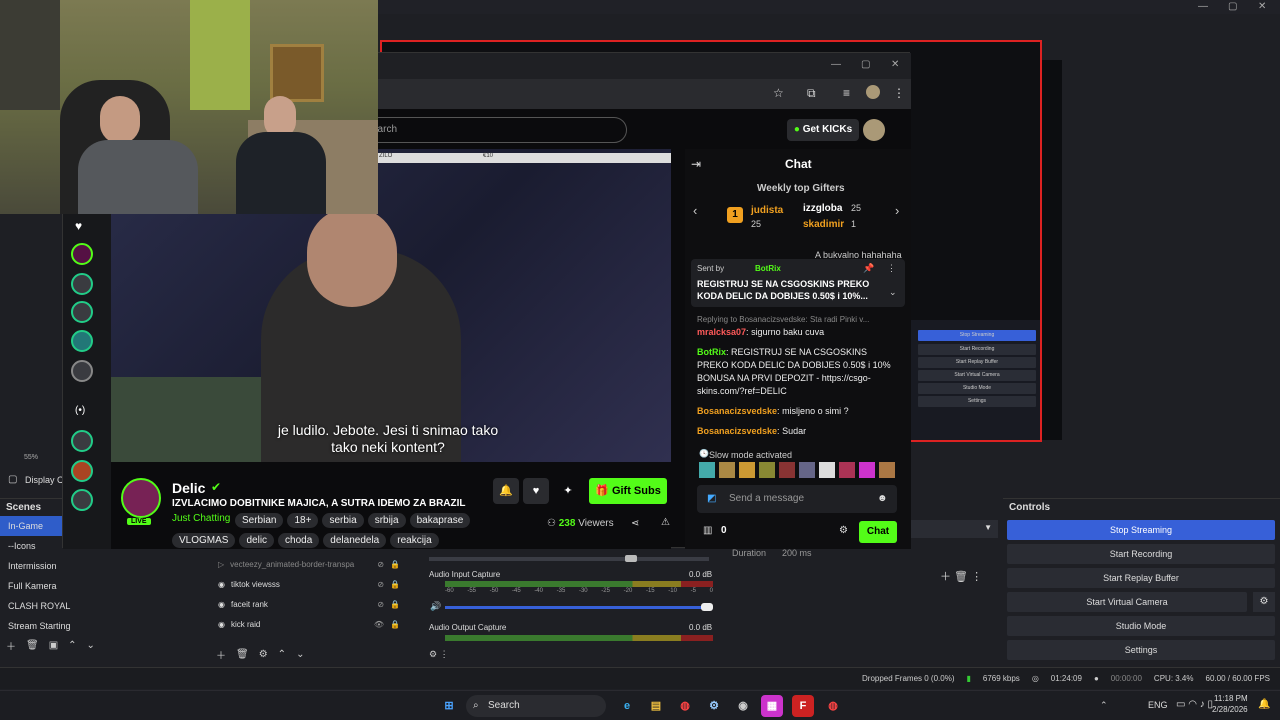 This screenshot has height=720, width=1280. Describe the element at coordinates (711, 352) in the screenshot. I see `chat-username: BotRix` at that location.